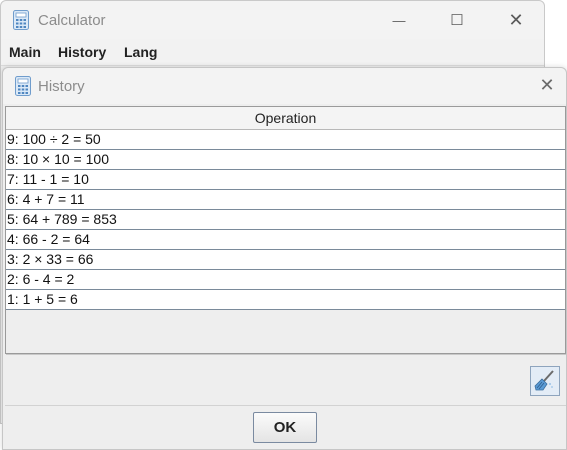 The image size is (567, 450). What do you see at coordinates (285, 405) in the screenshot?
I see `button-bar-separator` at bounding box center [285, 405].